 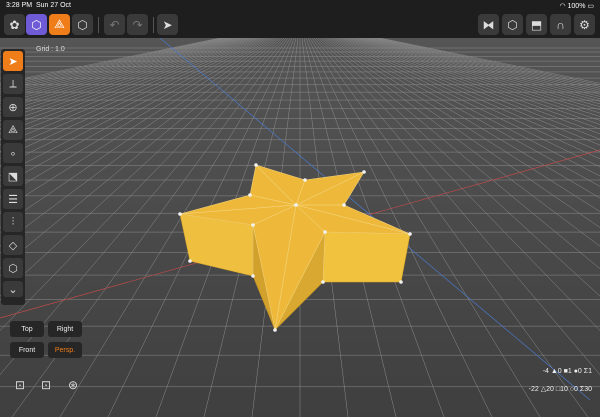 What do you see at coordinates (73, 385) in the screenshot?
I see `camera-reset-icon: ⊛` at bounding box center [73, 385].